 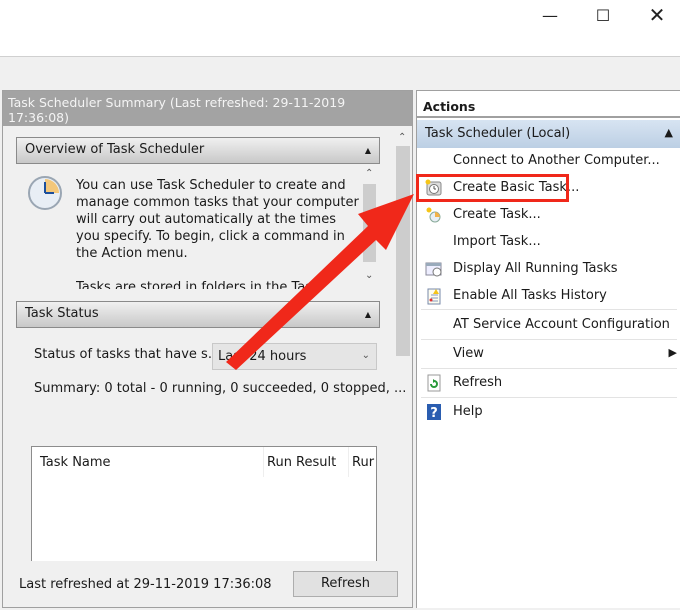 I want to click on annotation-arrow, so click(x=320, y=282).